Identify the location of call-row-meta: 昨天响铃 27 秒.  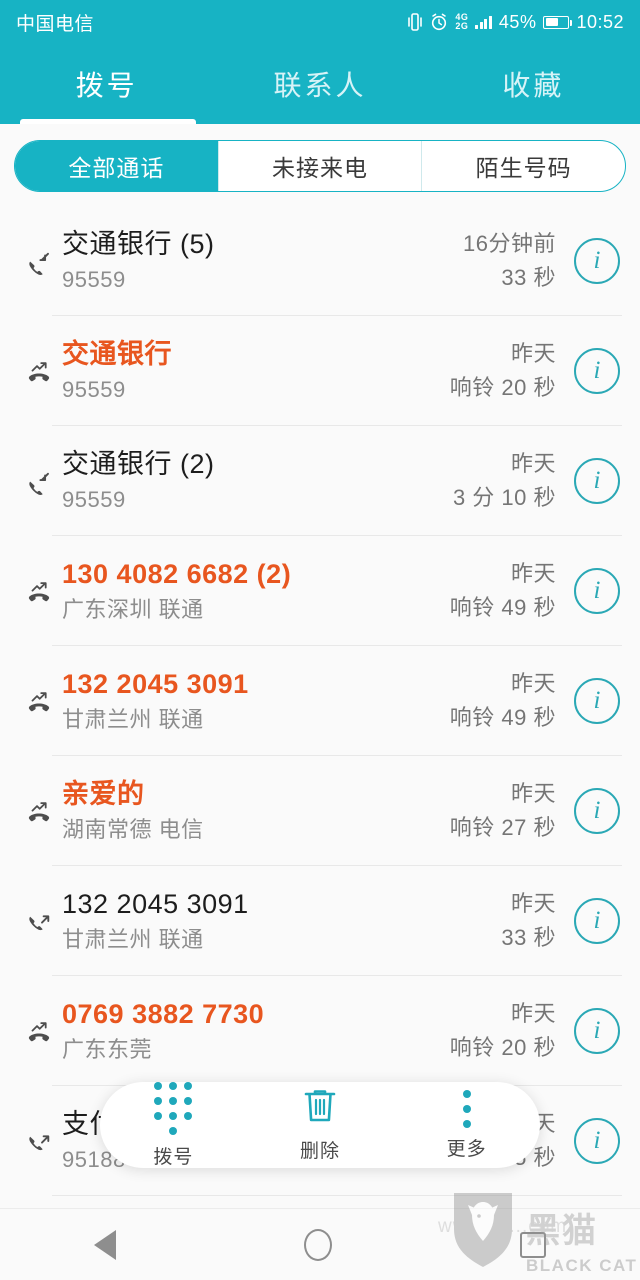
(503, 811).